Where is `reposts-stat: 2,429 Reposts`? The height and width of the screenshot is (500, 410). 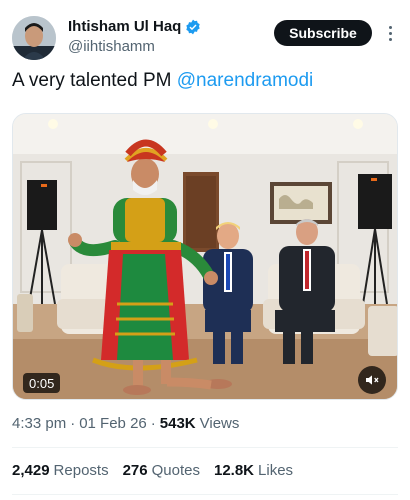
reposts-stat: 2,429 Reposts is located at coordinates (60, 470).